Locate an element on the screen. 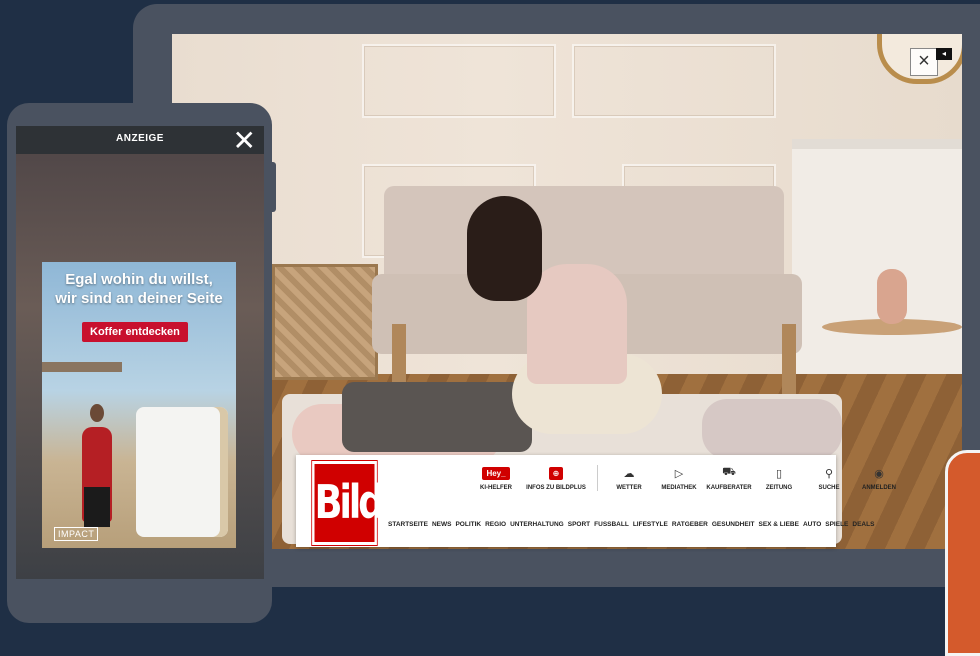  tool-label: KAUFBERATER is located at coordinates (729, 488).